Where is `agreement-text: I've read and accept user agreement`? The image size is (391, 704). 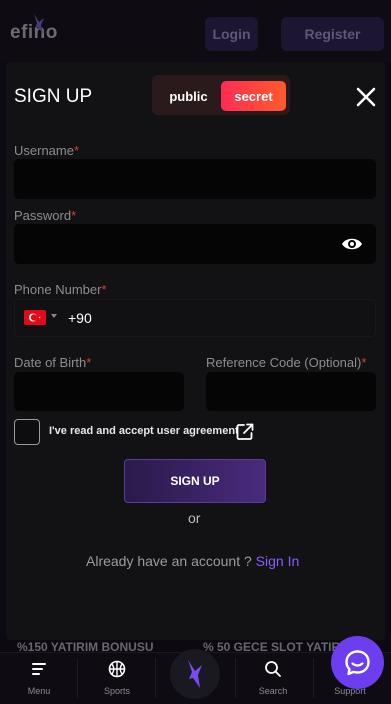
agreement-text: I've read and accept user agreement is located at coordinates (144, 431).